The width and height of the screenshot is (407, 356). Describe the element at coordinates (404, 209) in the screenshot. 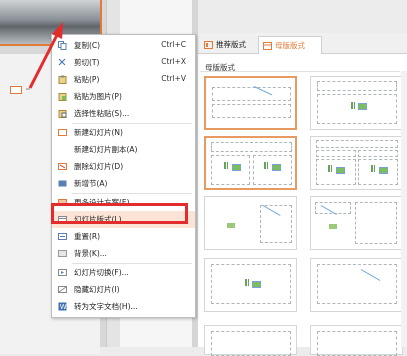

I see `layout-panel-scrollbar` at that location.